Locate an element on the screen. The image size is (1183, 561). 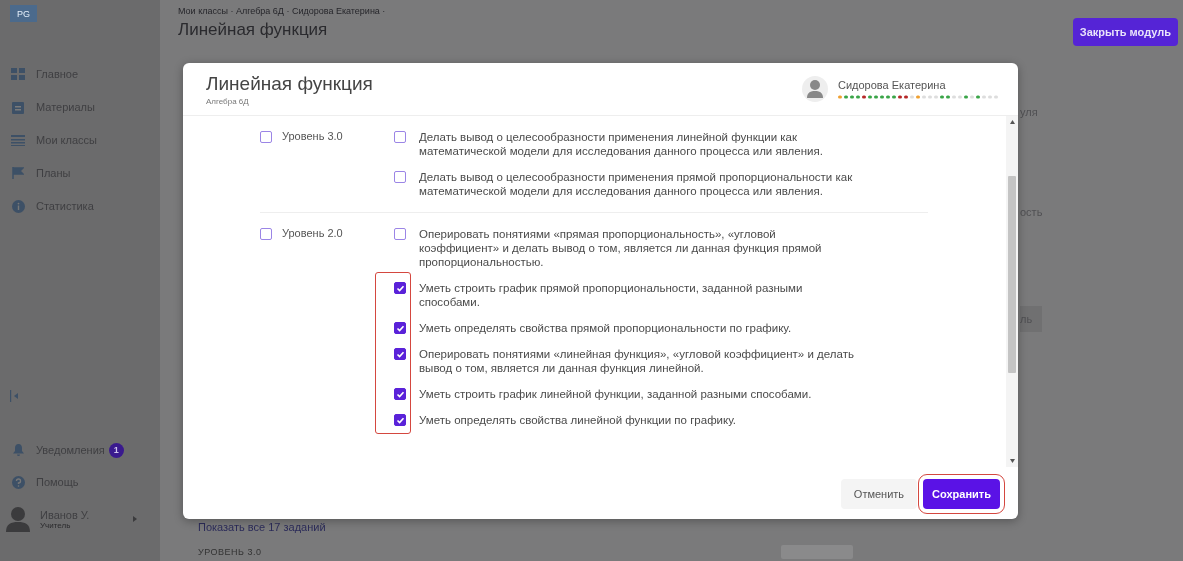
cancel-button: Отменить is located at coordinates (879, 494).